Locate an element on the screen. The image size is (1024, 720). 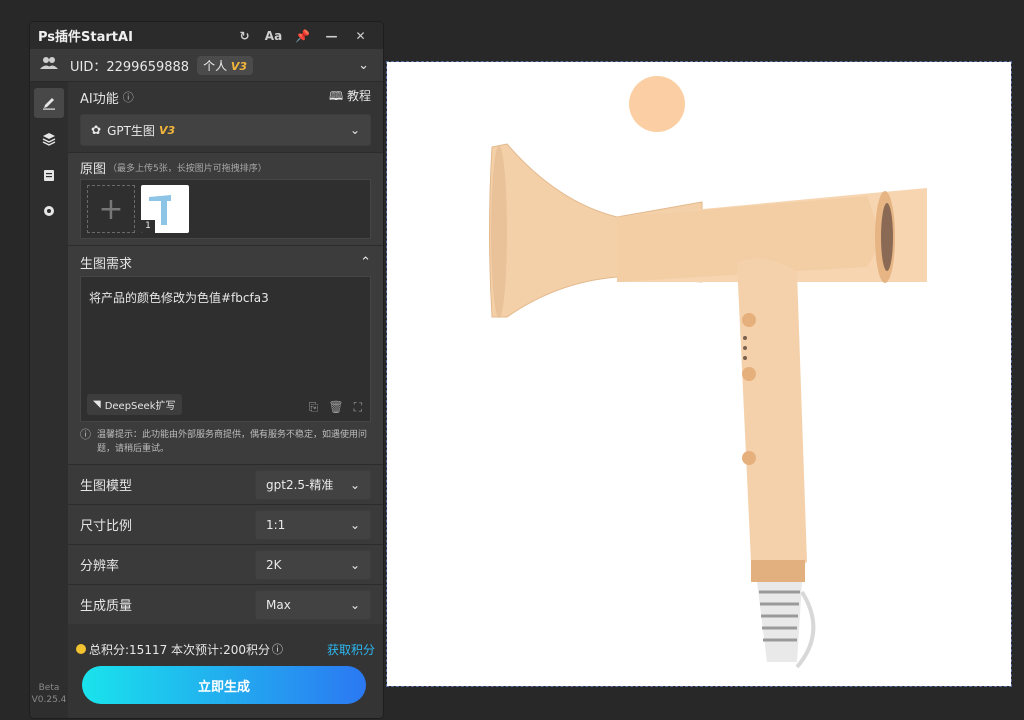
prompt-textarea: 将产品的颜色修改为色值#fbcfa3 ◥ DeepSeek扩写 ⎘ 🗑 ⛶ is located at coordinates (225, 349).